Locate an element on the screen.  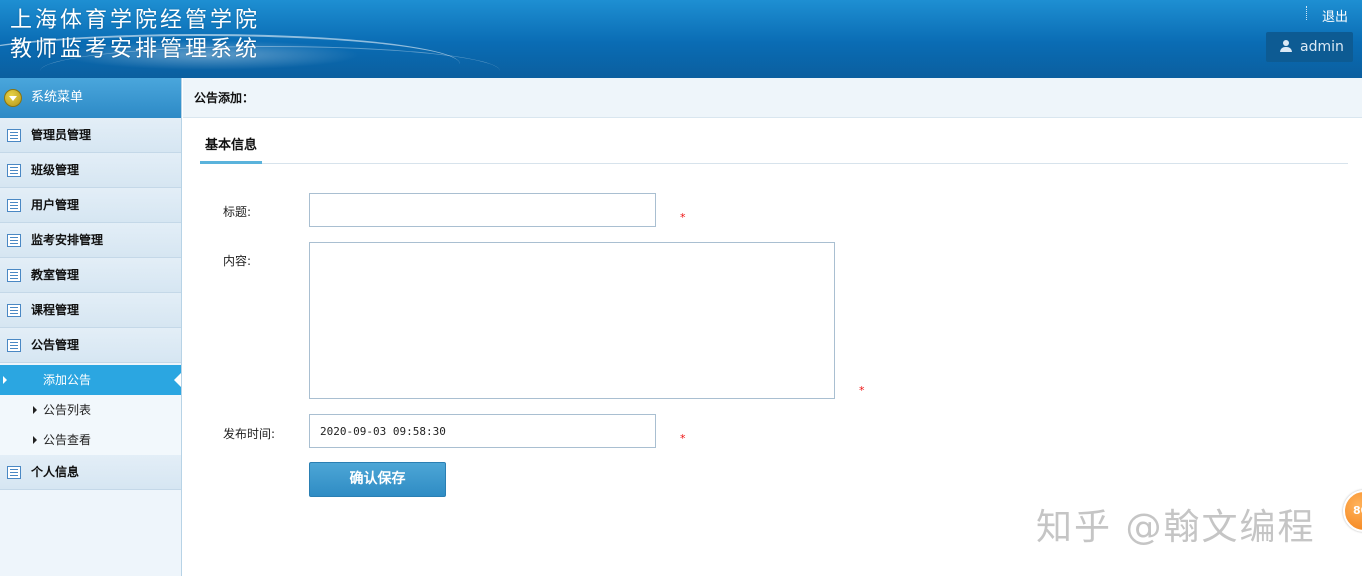
sidebar-item-label: 个人信息 is located at coordinates (55, 472).